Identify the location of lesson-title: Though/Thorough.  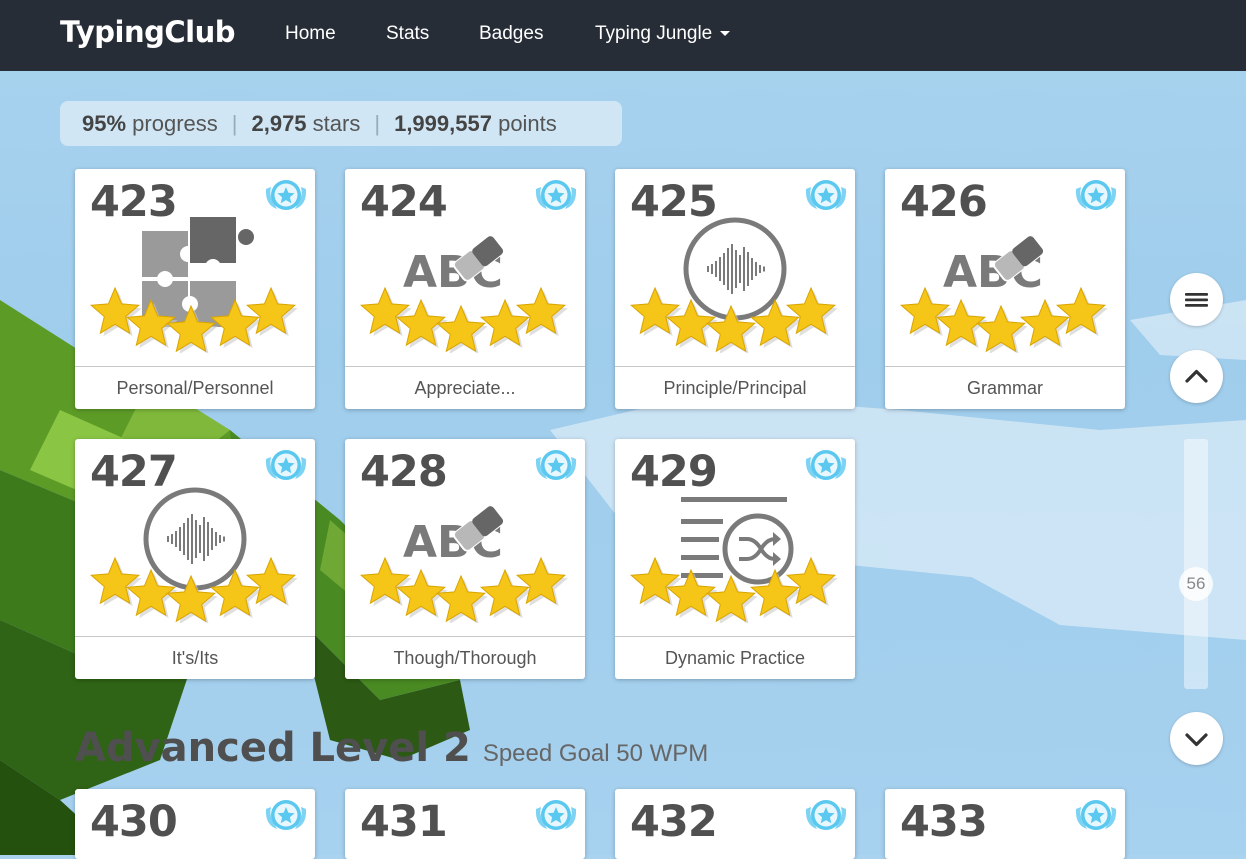
(465, 657).